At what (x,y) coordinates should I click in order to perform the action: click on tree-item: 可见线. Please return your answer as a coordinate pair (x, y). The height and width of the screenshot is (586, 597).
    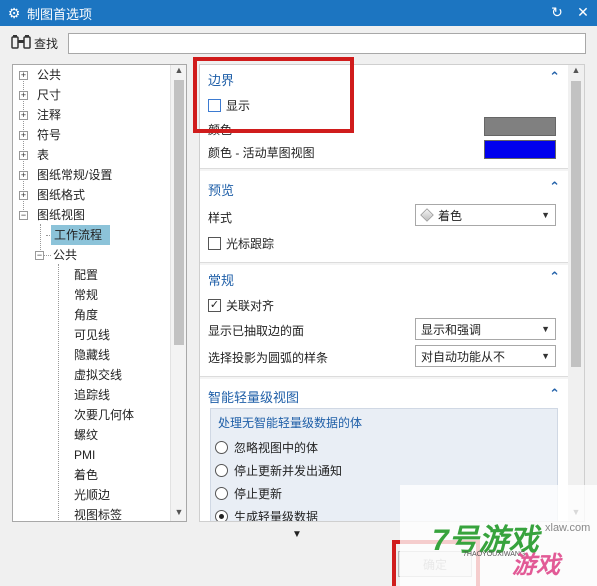
    Looking at the image, I should click on (92, 335).